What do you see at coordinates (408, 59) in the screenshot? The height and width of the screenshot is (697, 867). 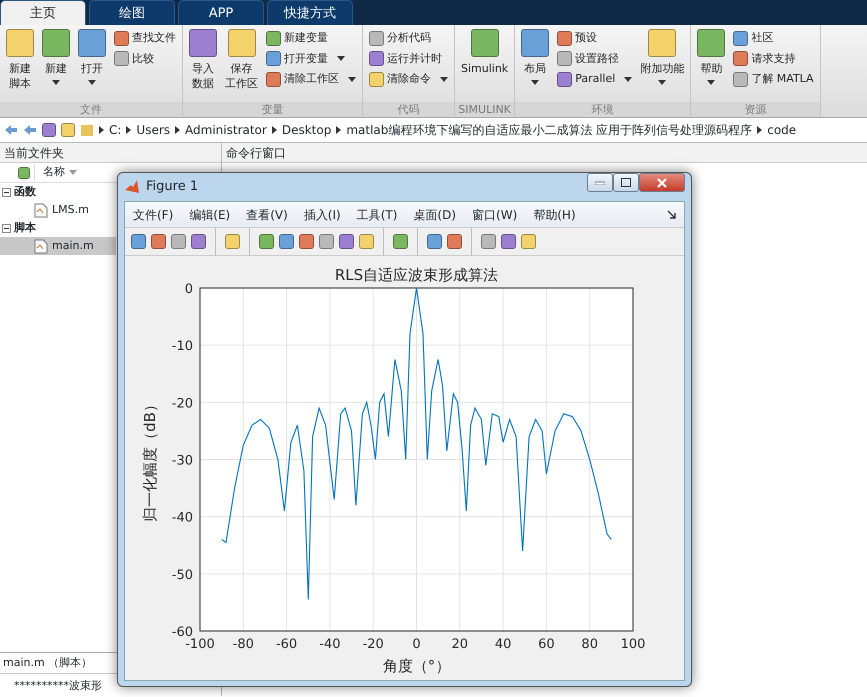 I see `ribbon-button: 运行并计时` at bounding box center [408, 59].